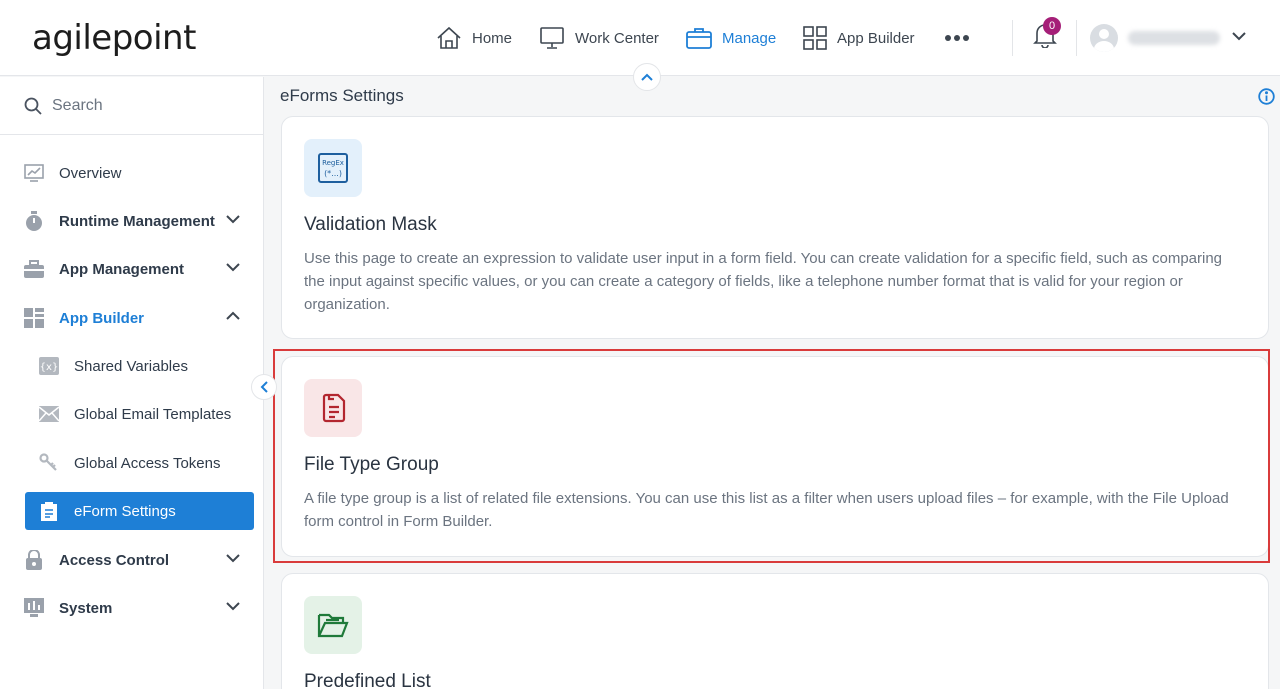 The image size is (1280, 689). I want to click on regex-icon-pattern: (*...), so click(333, 173).